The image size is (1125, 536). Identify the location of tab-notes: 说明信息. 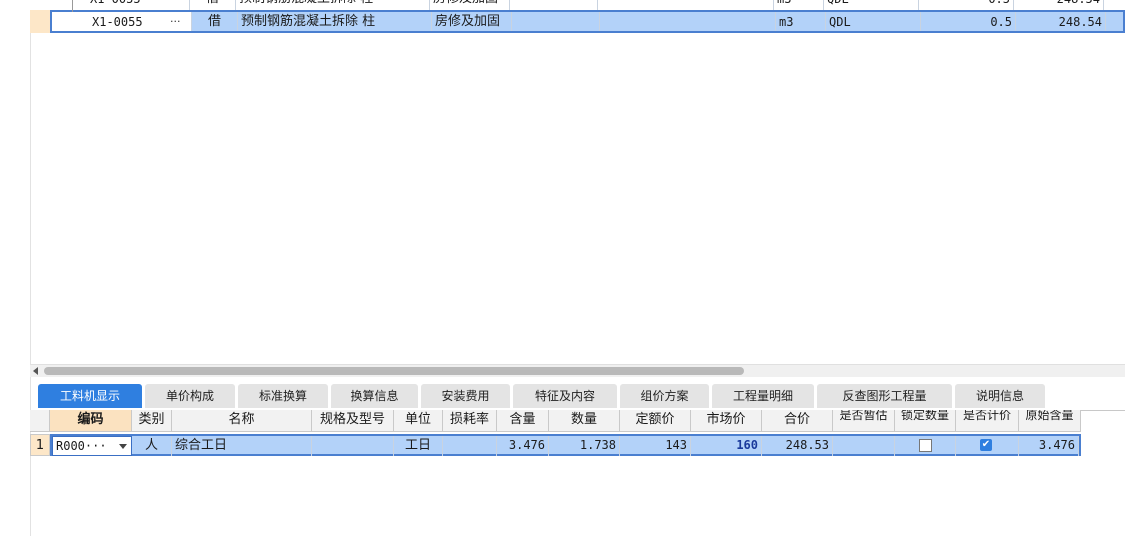
(1000, 396).